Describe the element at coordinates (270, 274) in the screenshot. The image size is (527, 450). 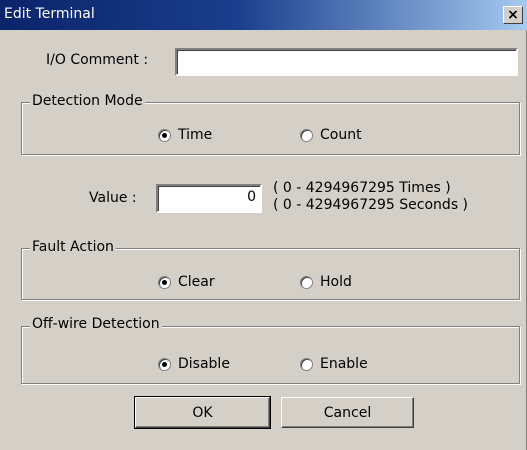
I see `fault-action-group` at that location.